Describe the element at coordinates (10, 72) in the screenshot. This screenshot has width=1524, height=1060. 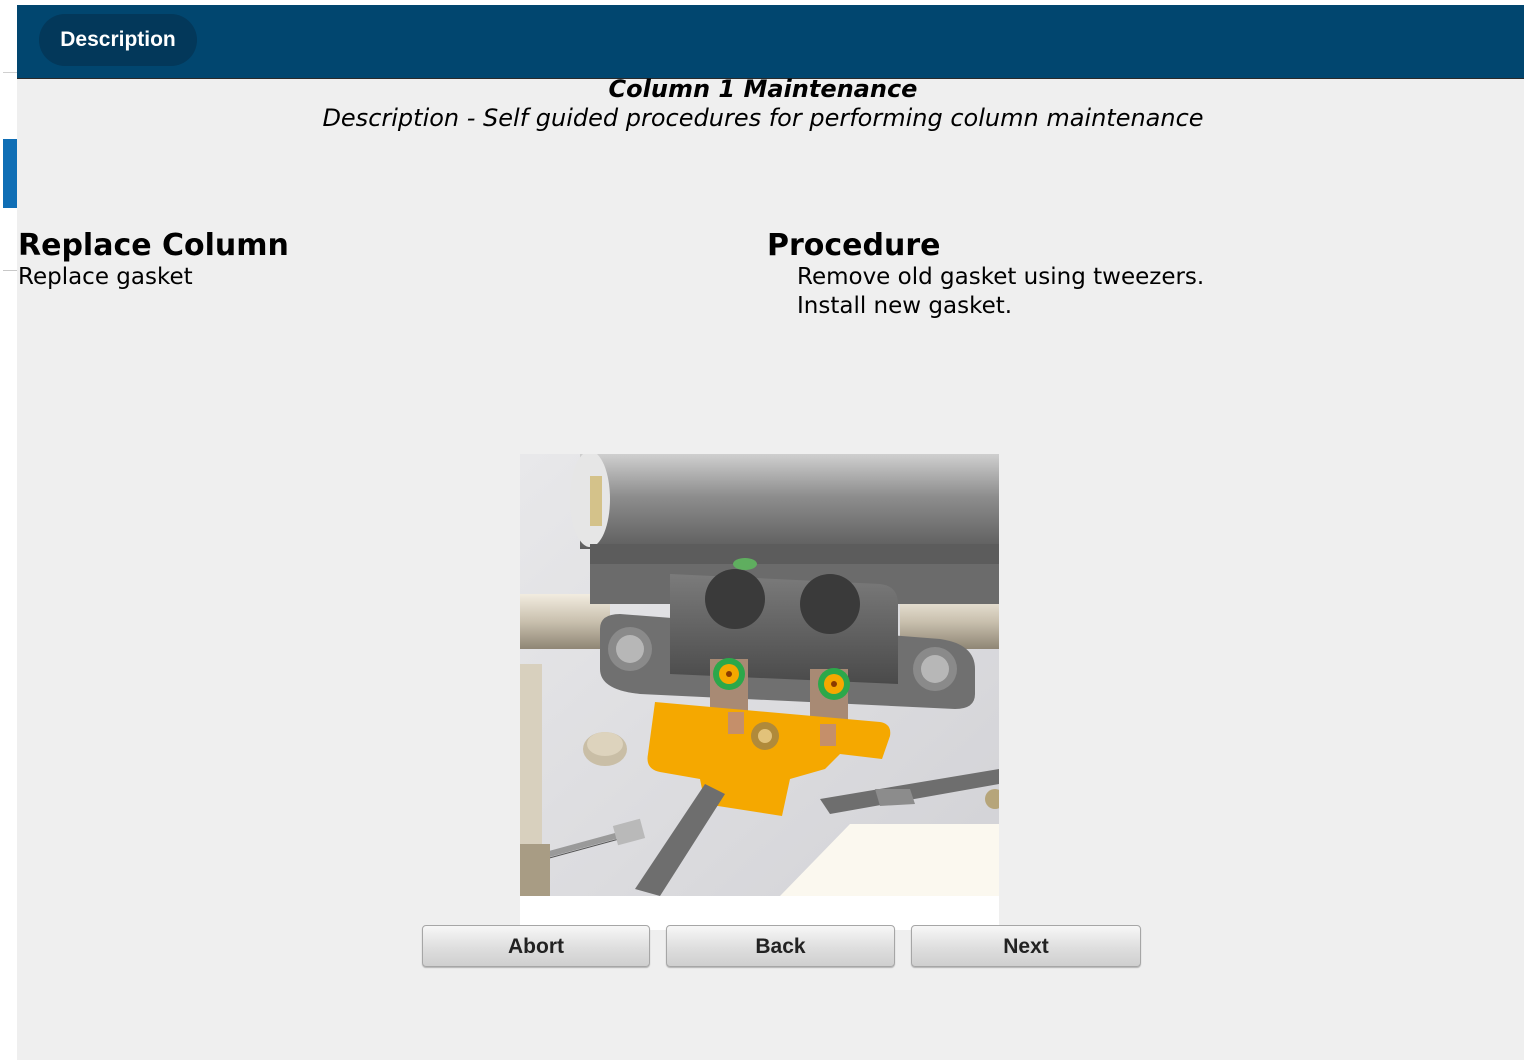
I see `left-divider` at that location.